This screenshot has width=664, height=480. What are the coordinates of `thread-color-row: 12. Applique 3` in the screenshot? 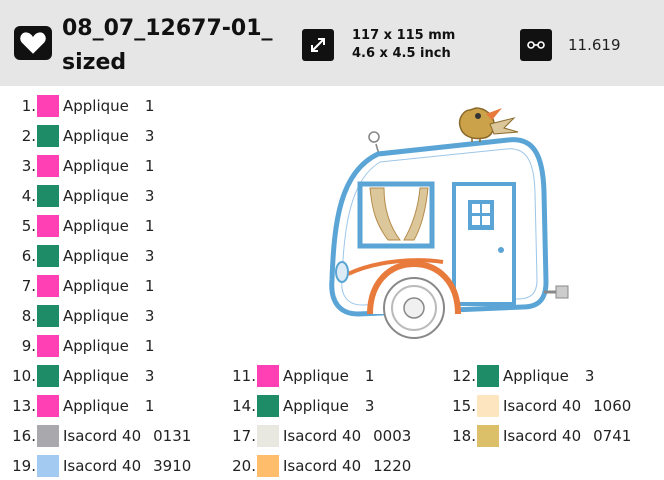 It's located at (517, 376).